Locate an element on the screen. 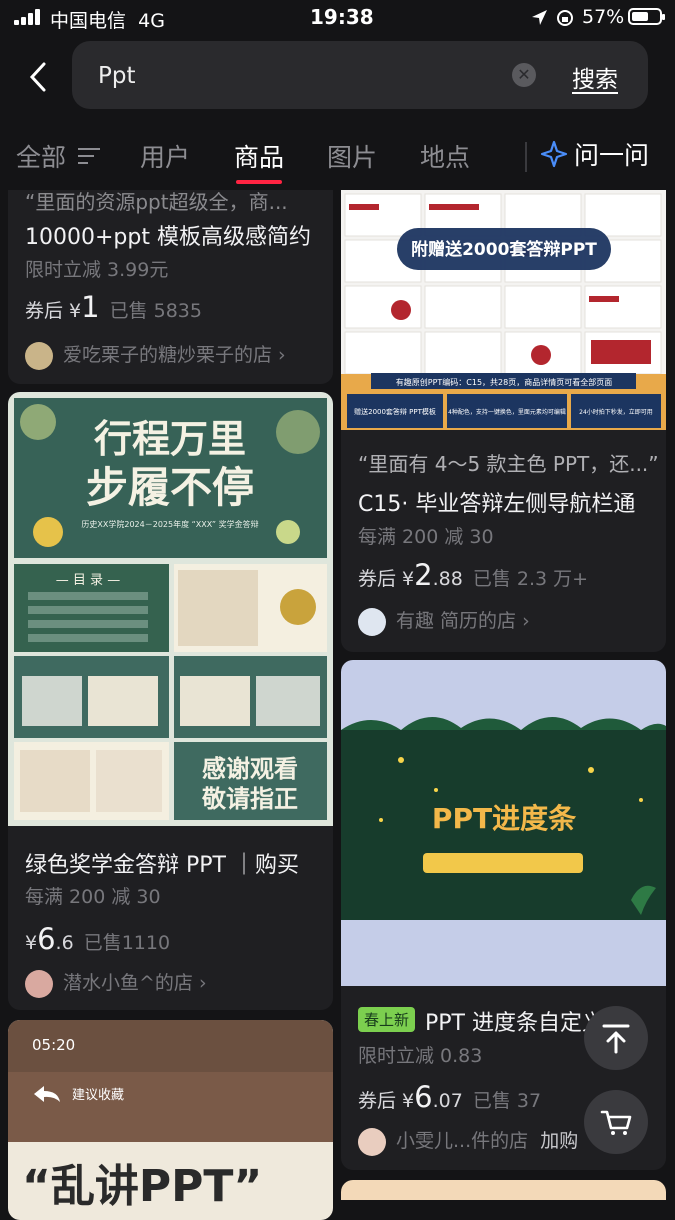 The image size is (675, 1220). price: 券后 ¥6.07 已售 37 is located at coordinates (450, 1097).